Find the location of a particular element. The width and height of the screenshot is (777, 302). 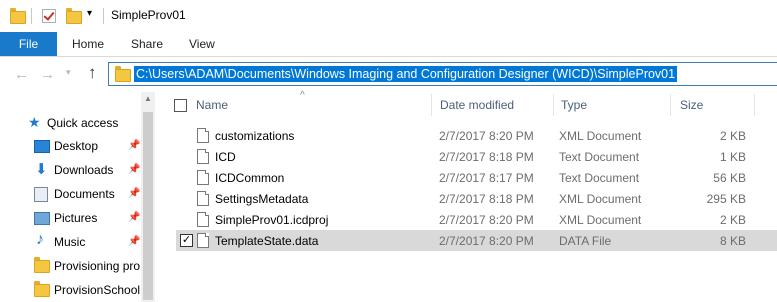

music-icon: ♪ is located at coordinates (40, 239).